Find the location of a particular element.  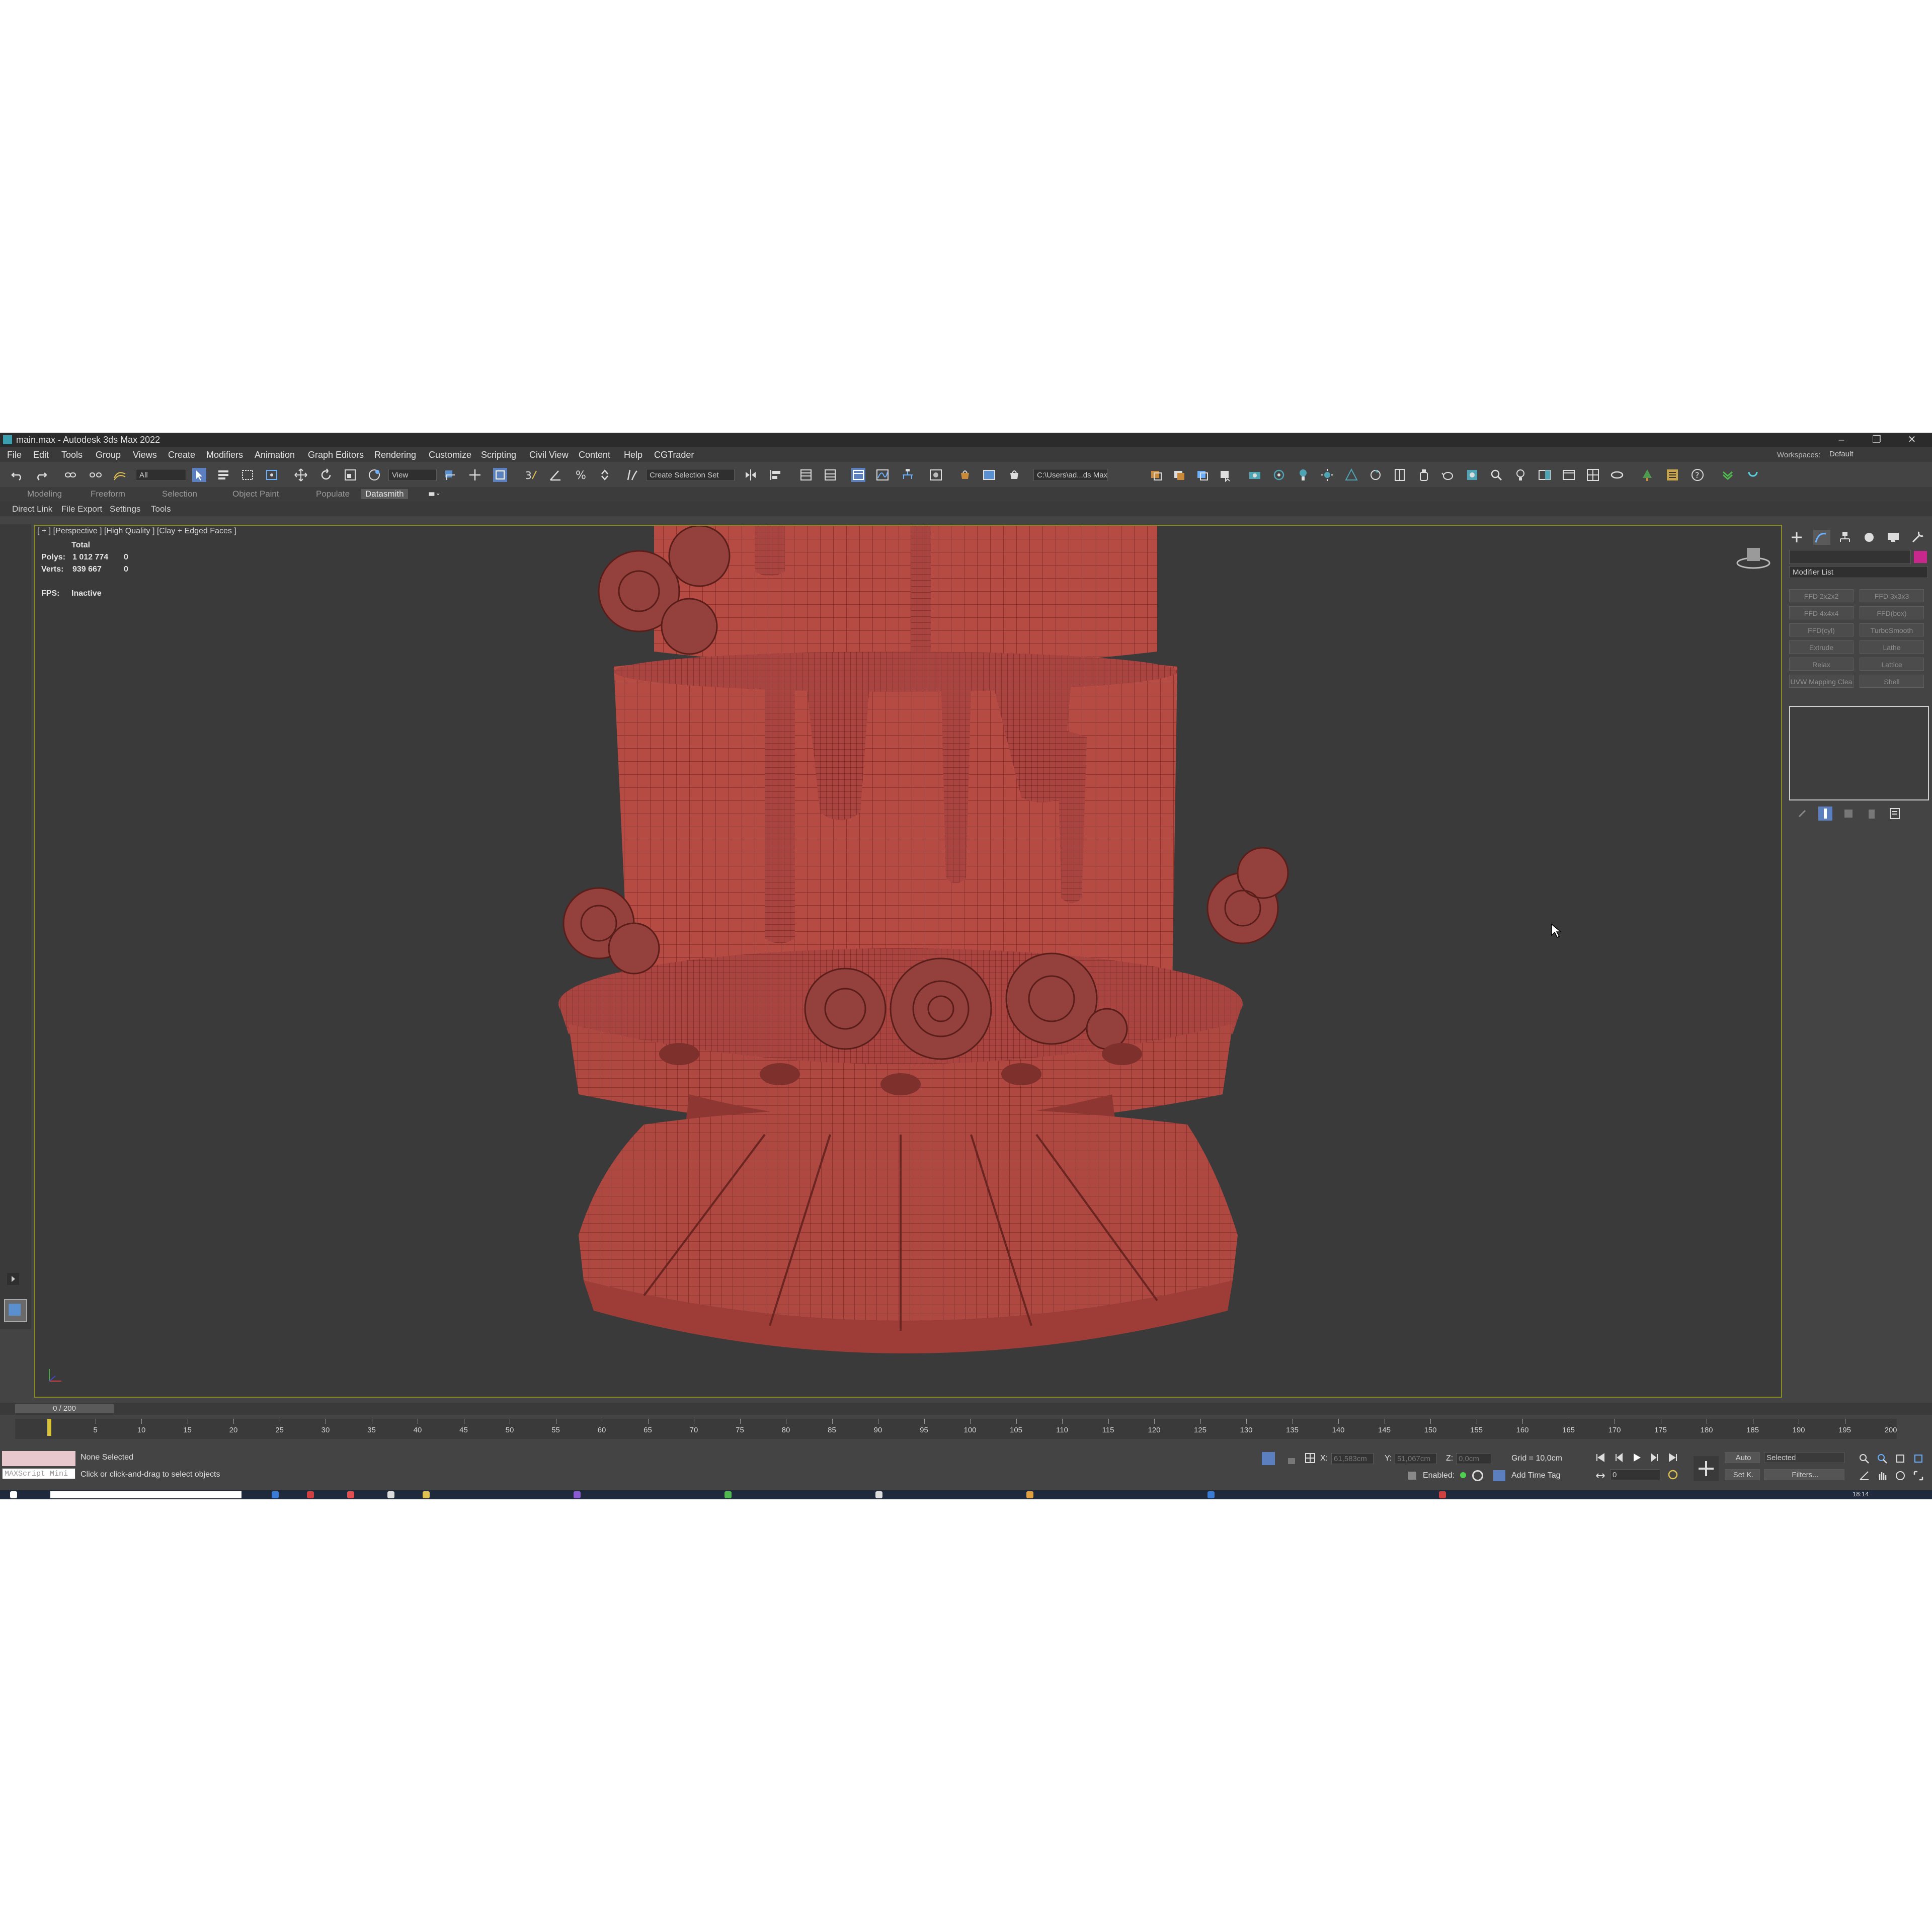

current-frame-field: 0 is located at coordinates (1635, 1475).